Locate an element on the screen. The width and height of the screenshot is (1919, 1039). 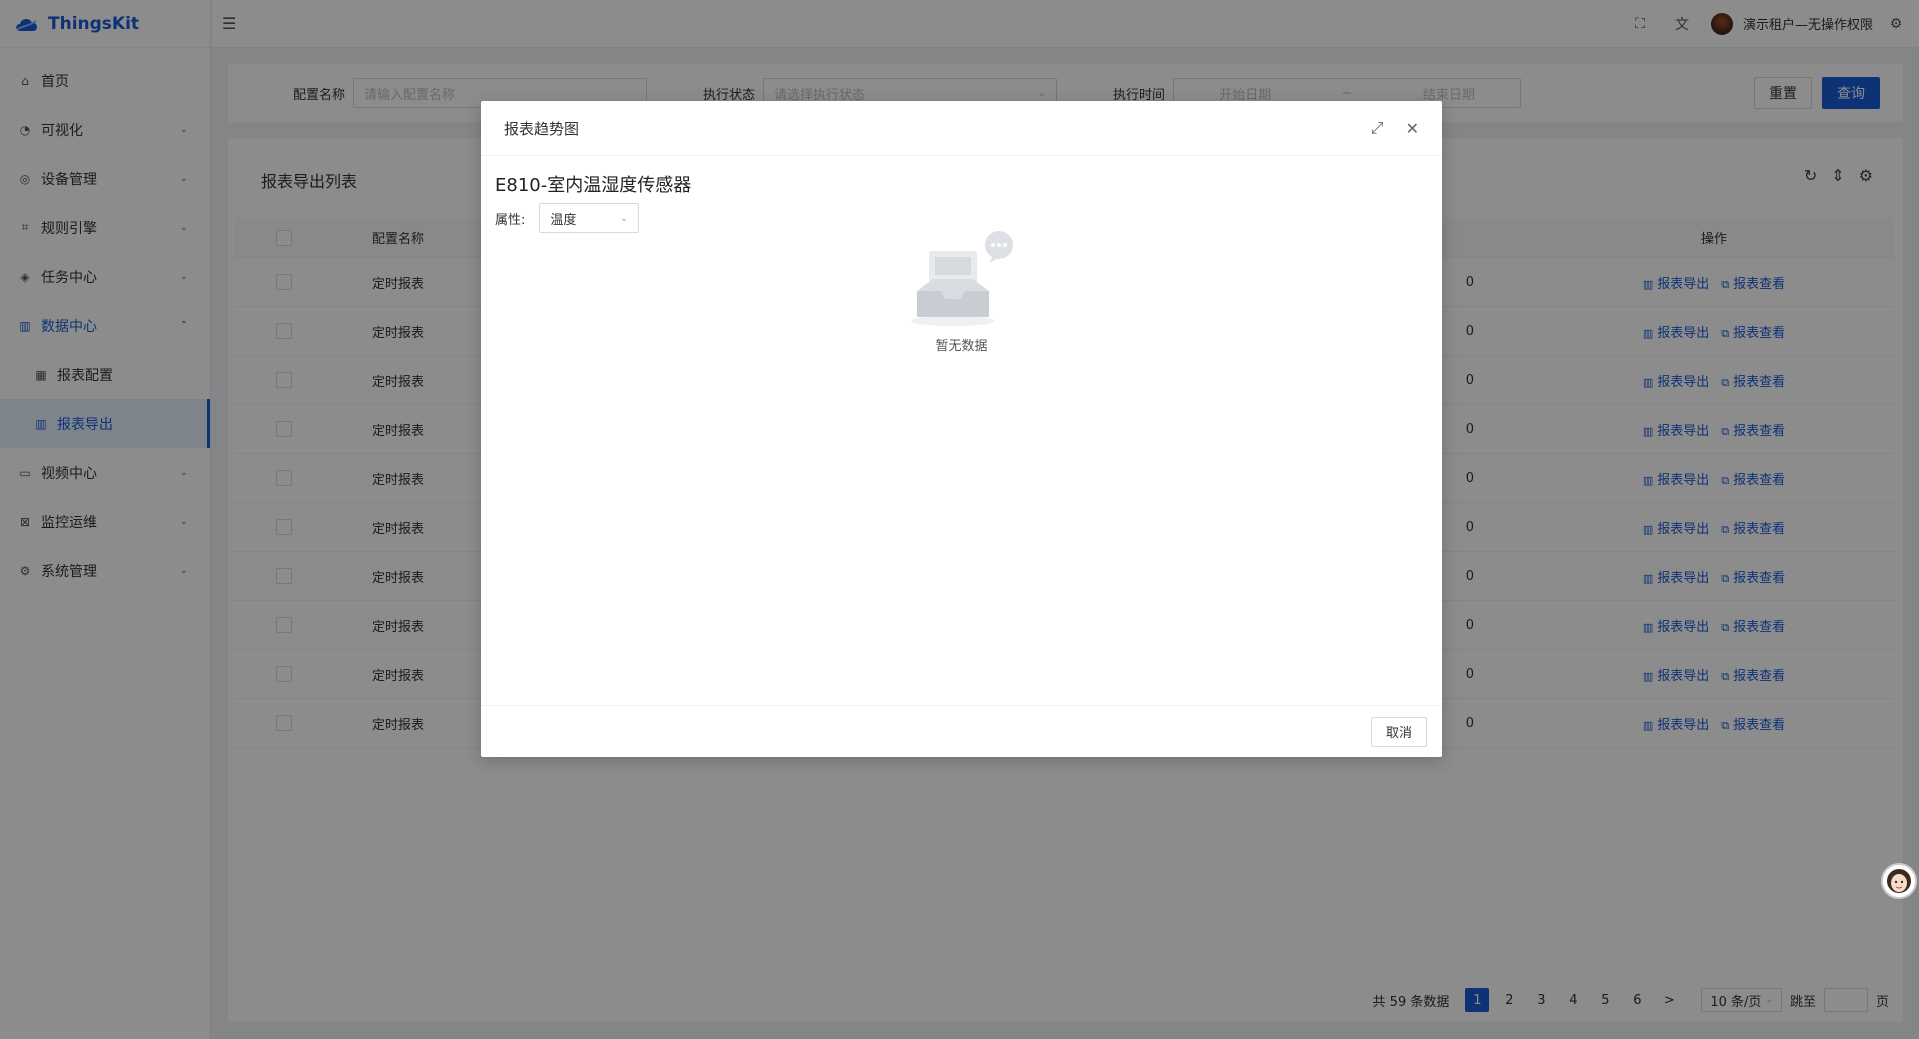
property-value: 温度 is located at coordinates (563, 220).